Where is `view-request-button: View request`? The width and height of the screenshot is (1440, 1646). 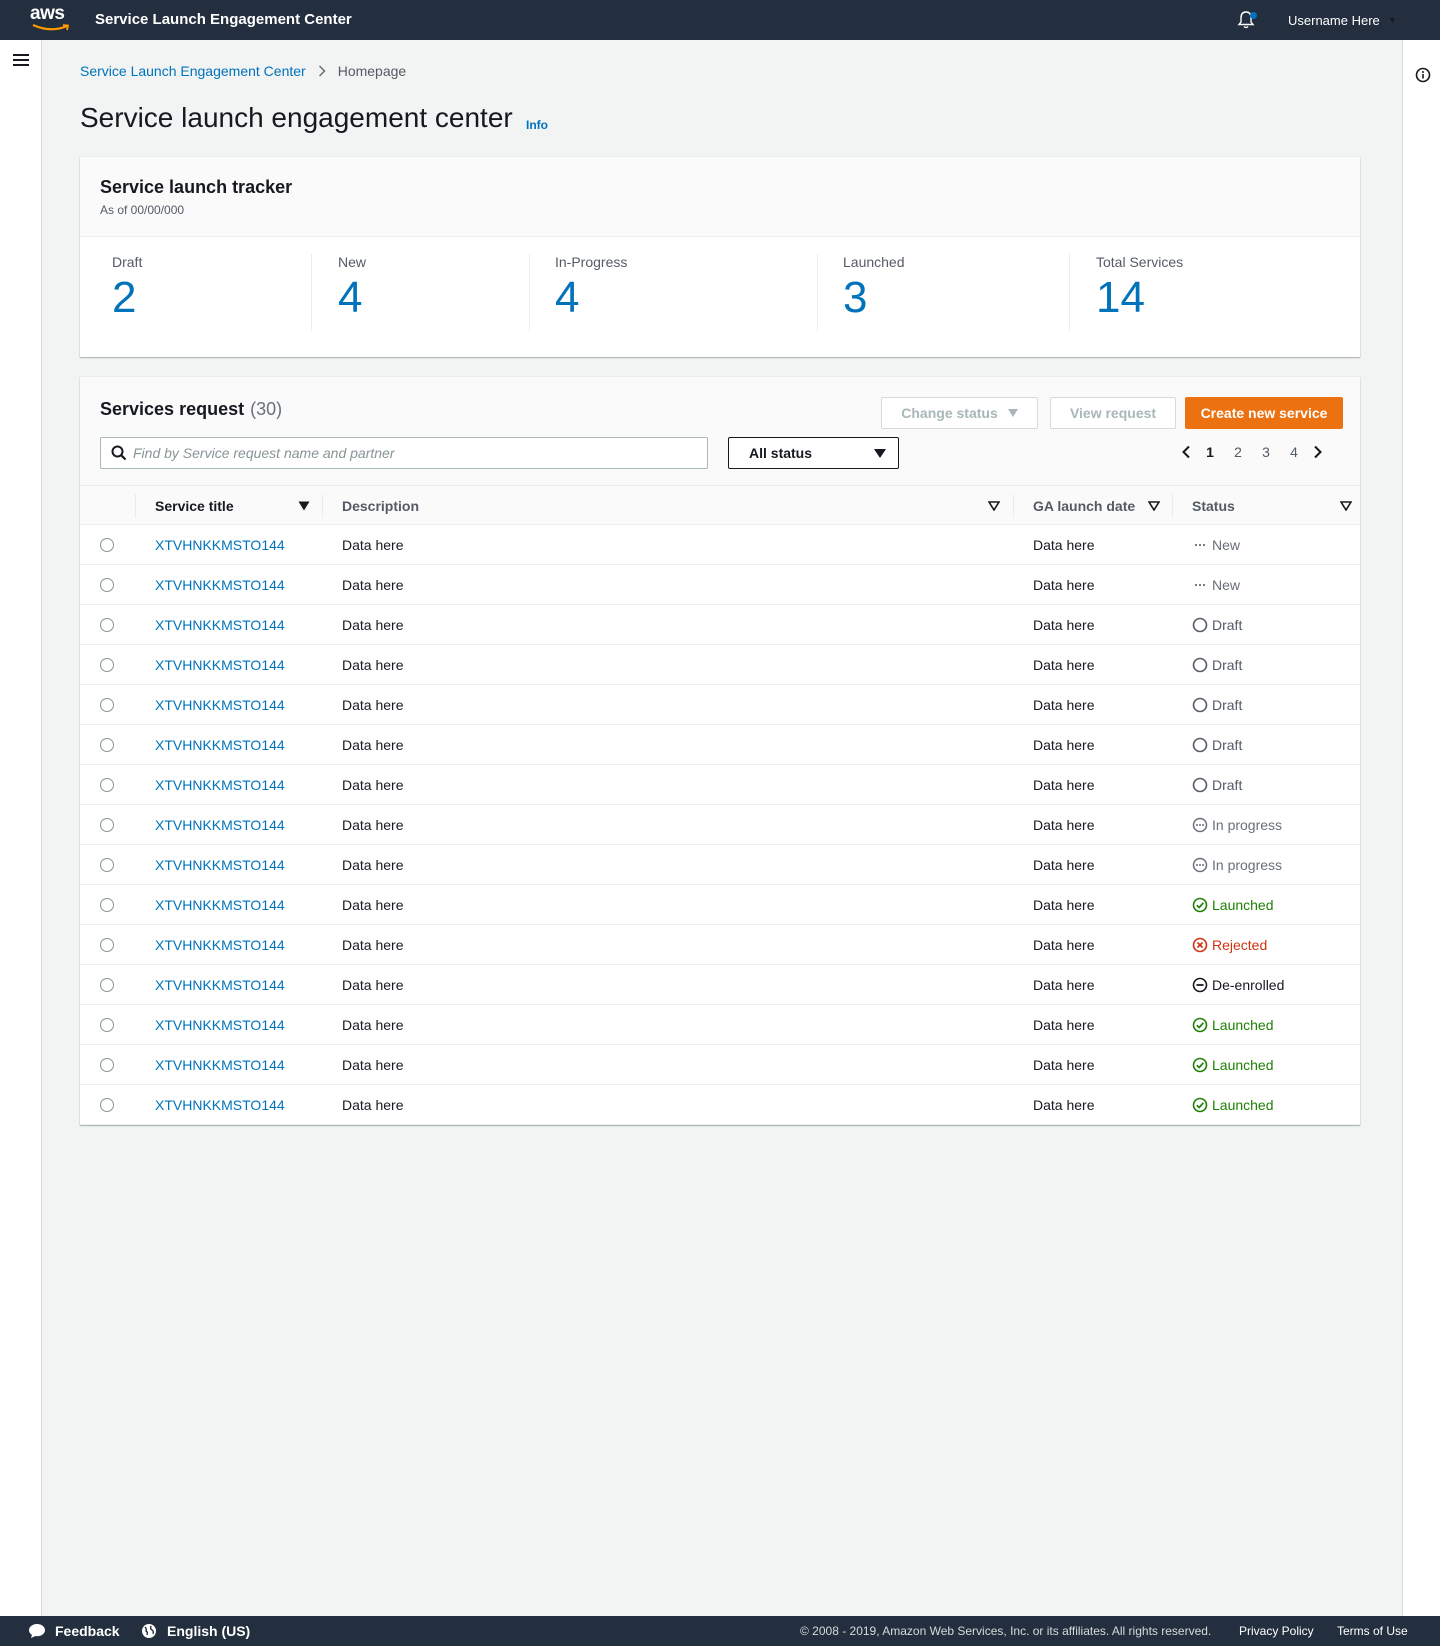
view-request-button: View request is located at coordinates (1113, 413).